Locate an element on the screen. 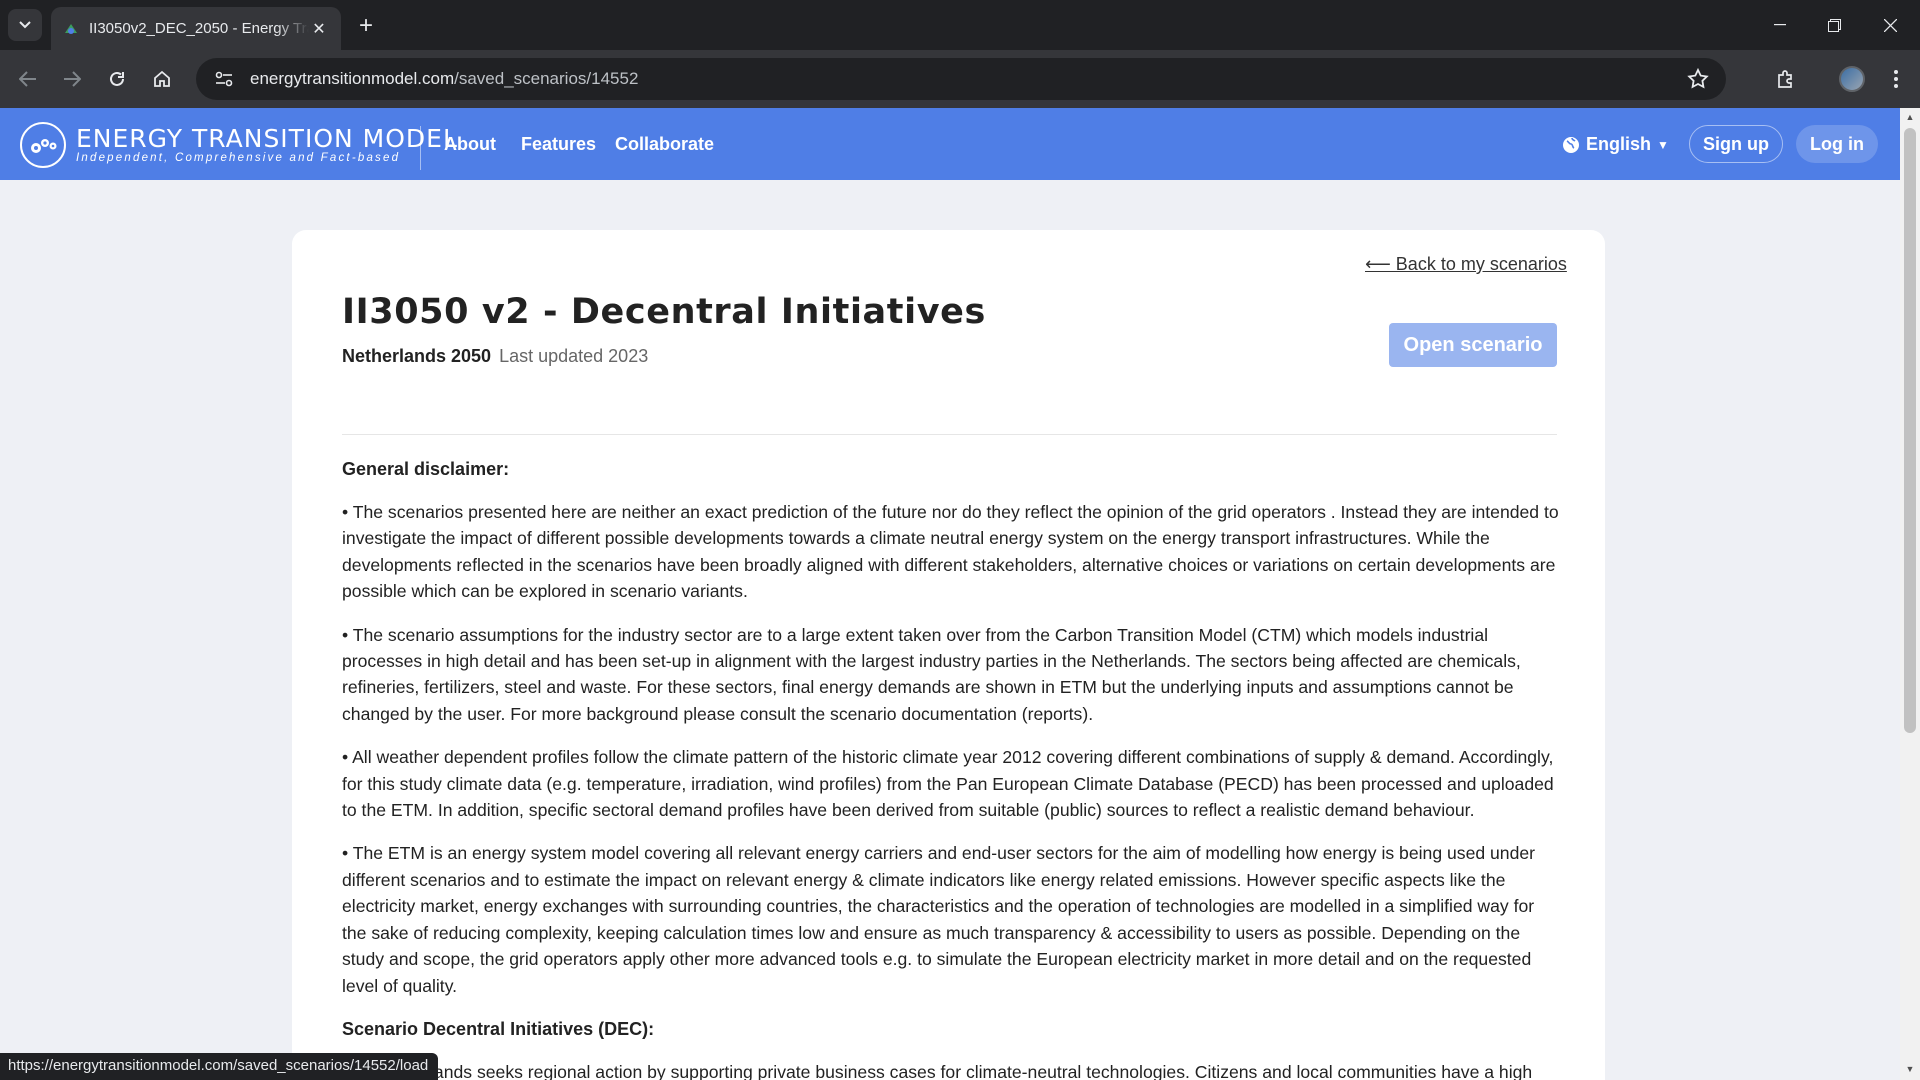  logo-title: ENERGY TRANSITION MODEL is located at coordinates (267, 138).